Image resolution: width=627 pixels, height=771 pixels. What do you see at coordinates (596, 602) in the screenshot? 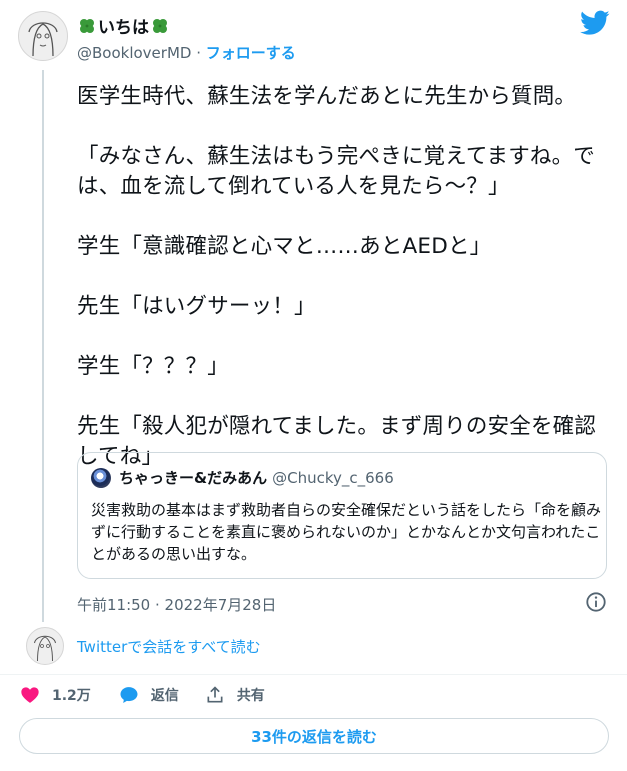
I see `info-icon` at bounding box center [596, 602].